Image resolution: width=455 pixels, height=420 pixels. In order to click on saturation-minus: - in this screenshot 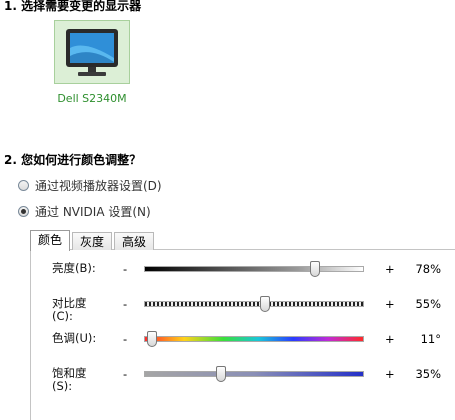, I will do `click(125, 374)`.